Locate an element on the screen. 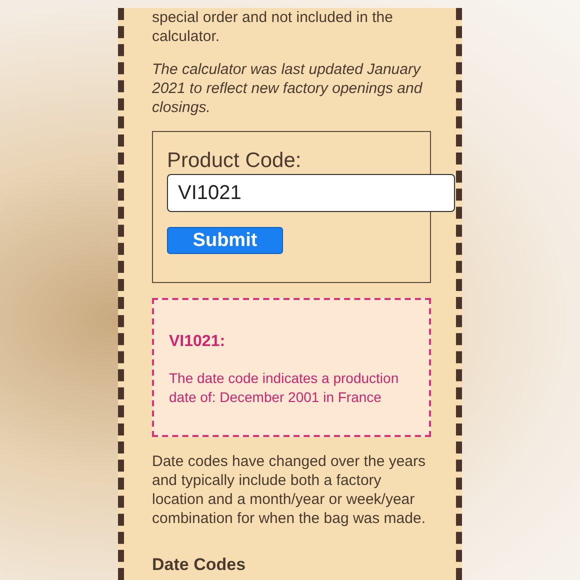 Image resolution: width=580 pixels, height=580 pixels. submit-button: Submit is located at coordinates (225, 240).